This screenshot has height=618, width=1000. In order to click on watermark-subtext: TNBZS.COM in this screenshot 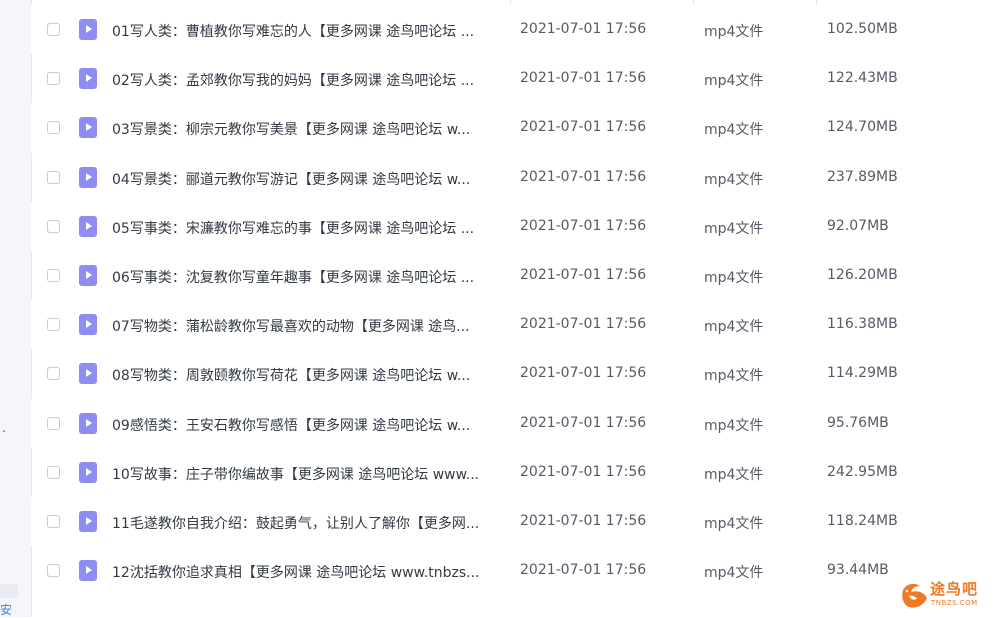, I will do `click(954, 603)`.